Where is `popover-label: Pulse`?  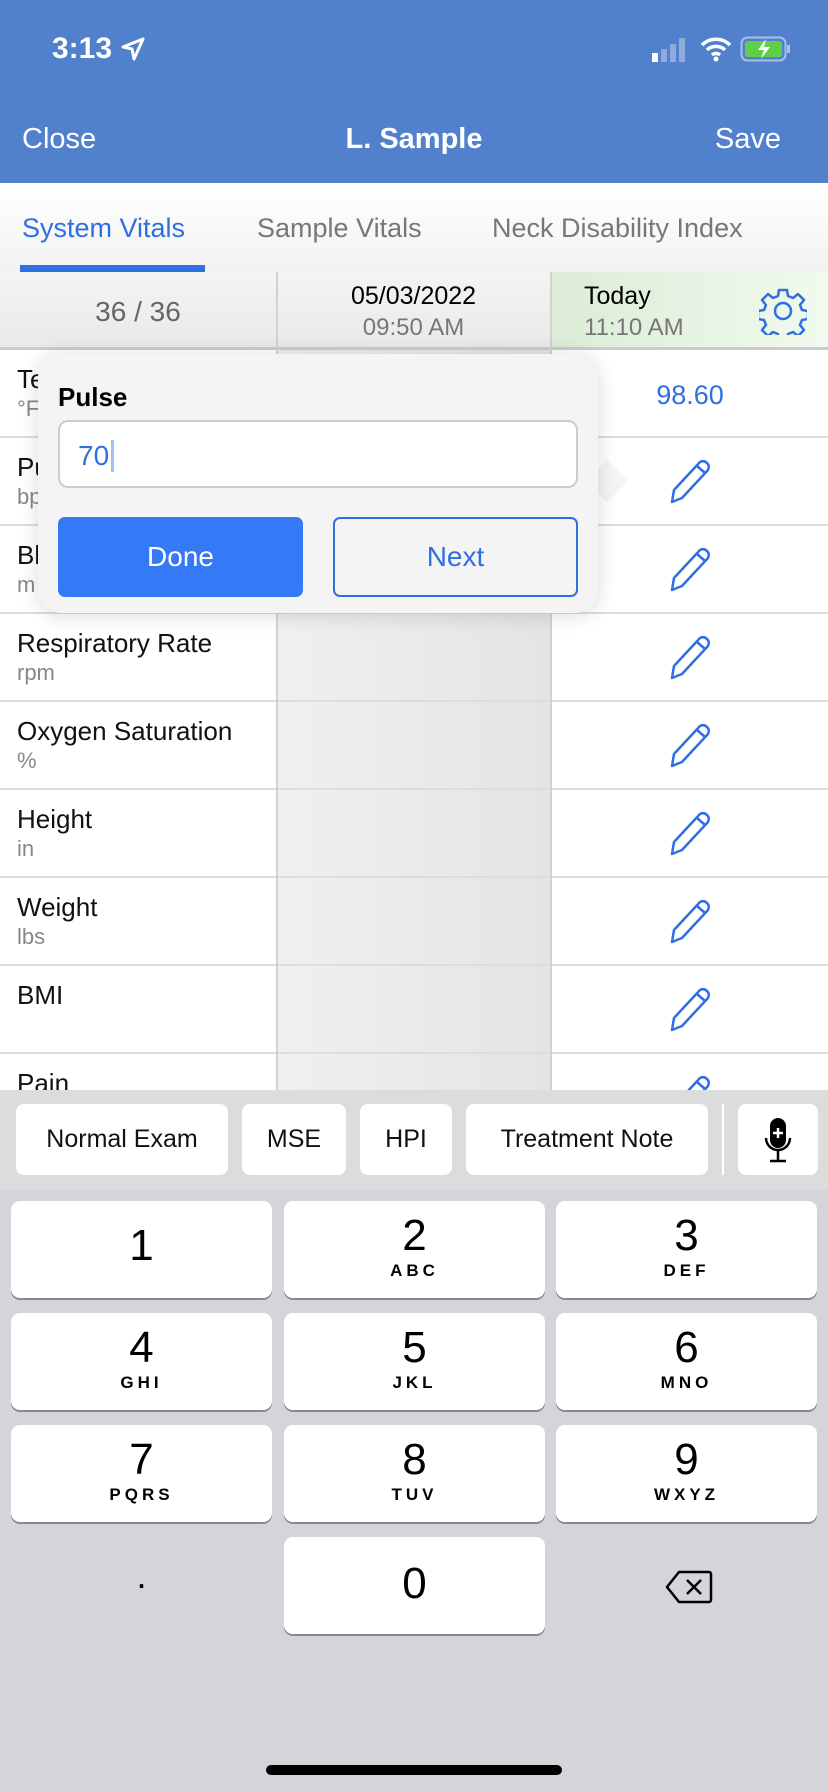
popover-label: Pulse is located at coordinates (93, 397).